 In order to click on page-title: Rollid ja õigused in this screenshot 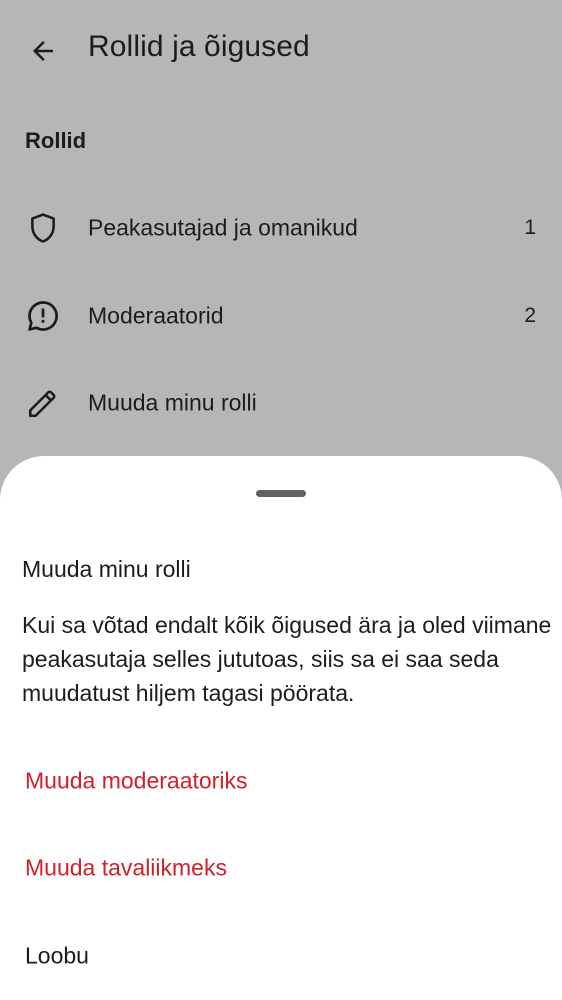, I will do `click(199, 46)`.